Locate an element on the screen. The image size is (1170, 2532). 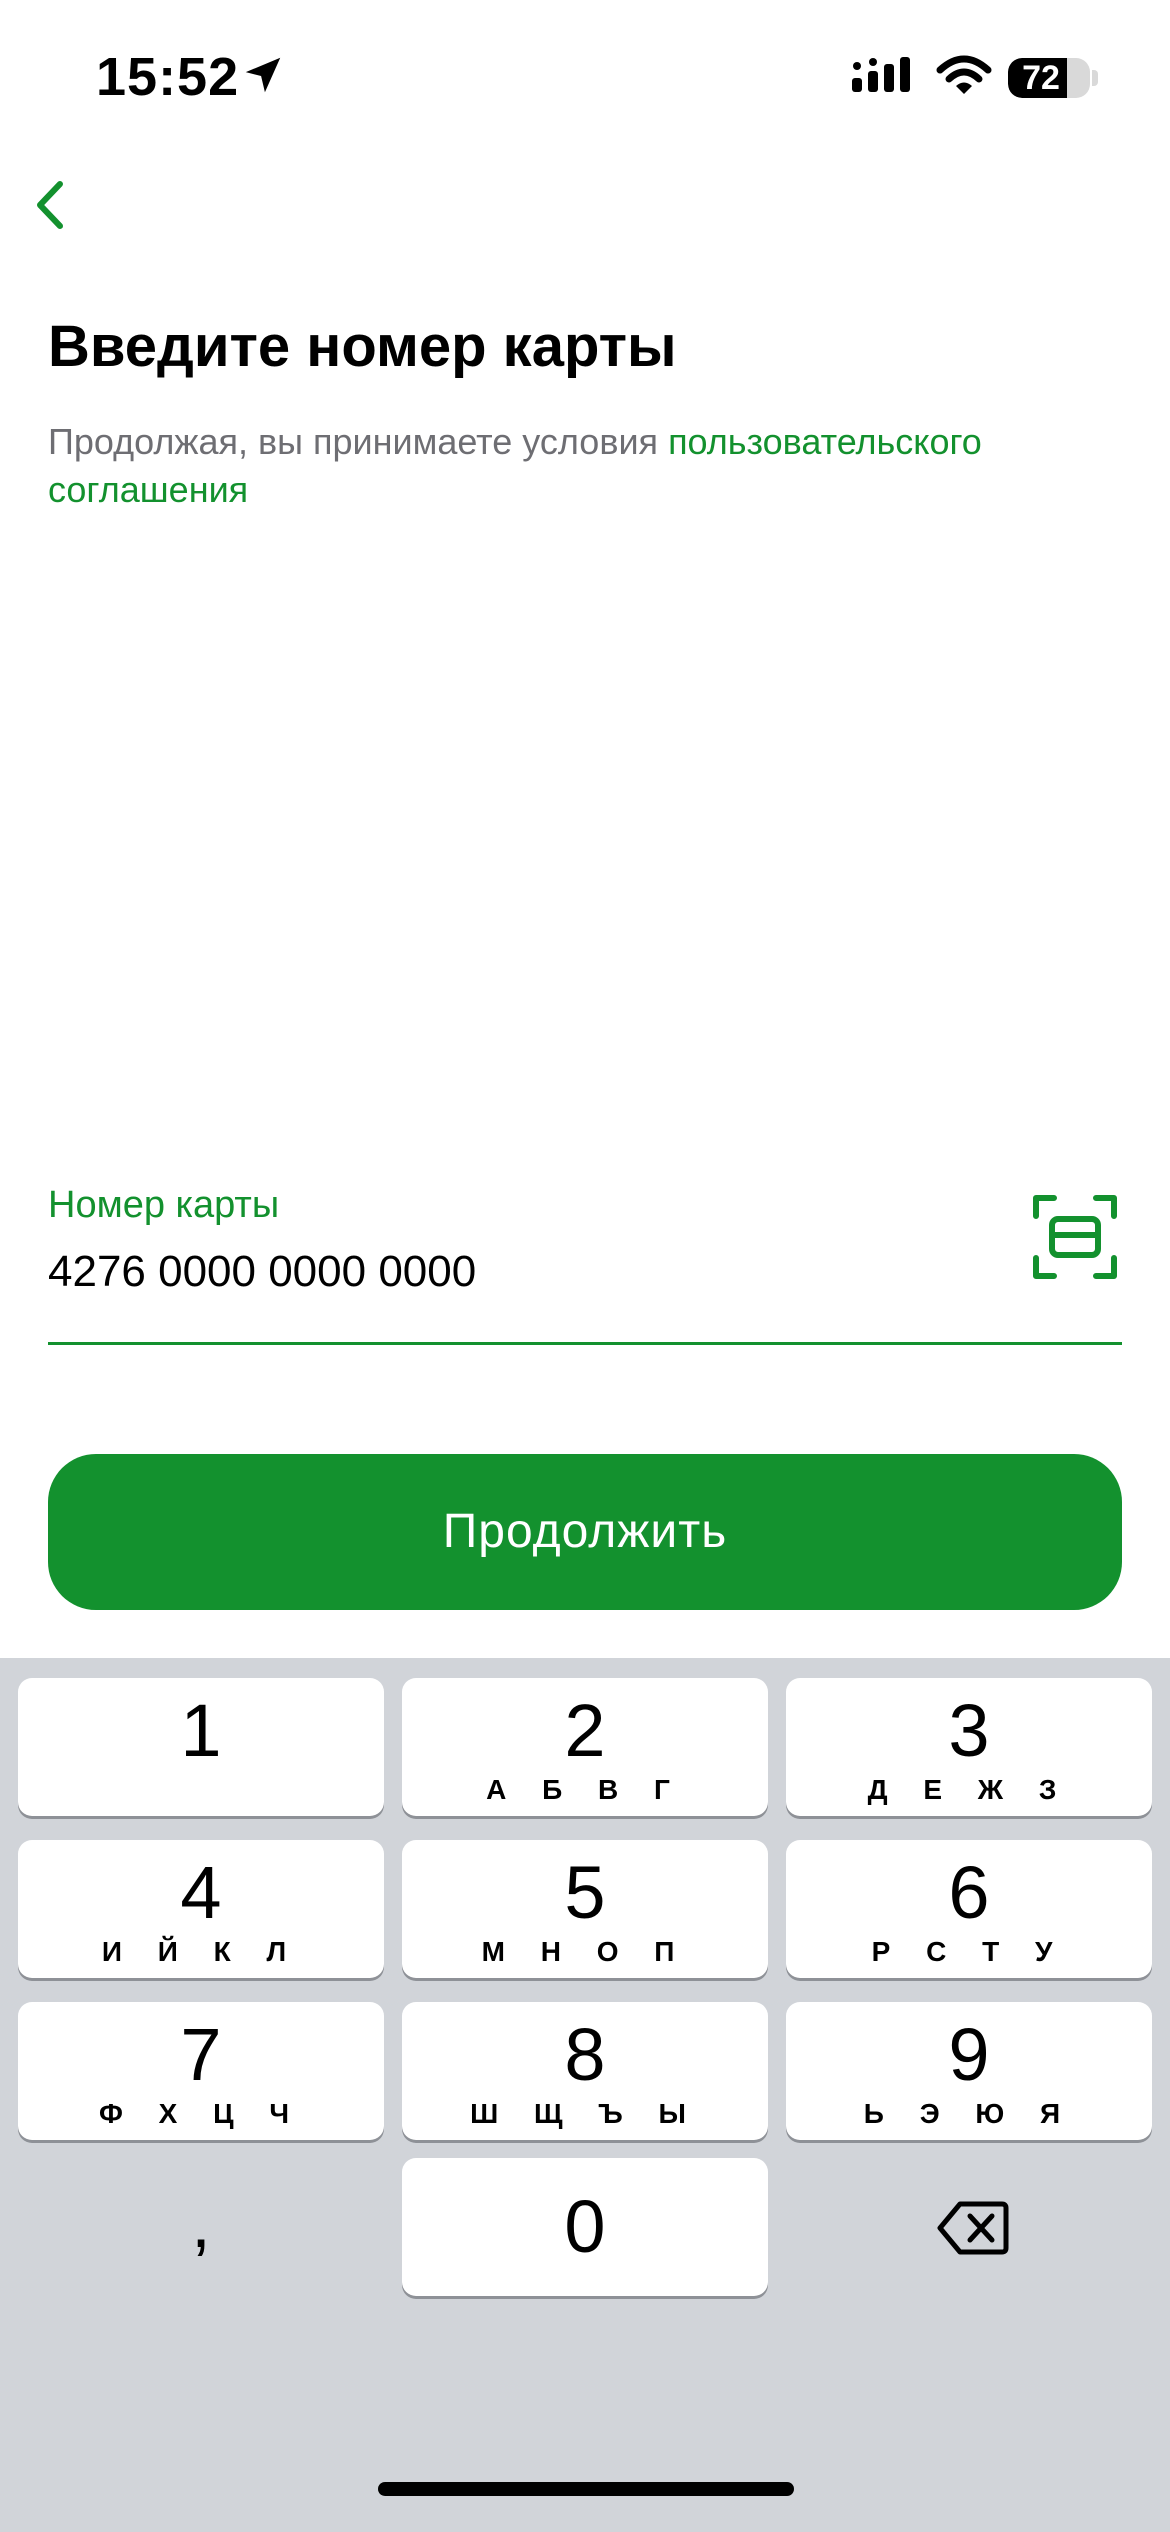
key-7: 7 Ф Х Ц Ч is located at coordinates (201, 2071).